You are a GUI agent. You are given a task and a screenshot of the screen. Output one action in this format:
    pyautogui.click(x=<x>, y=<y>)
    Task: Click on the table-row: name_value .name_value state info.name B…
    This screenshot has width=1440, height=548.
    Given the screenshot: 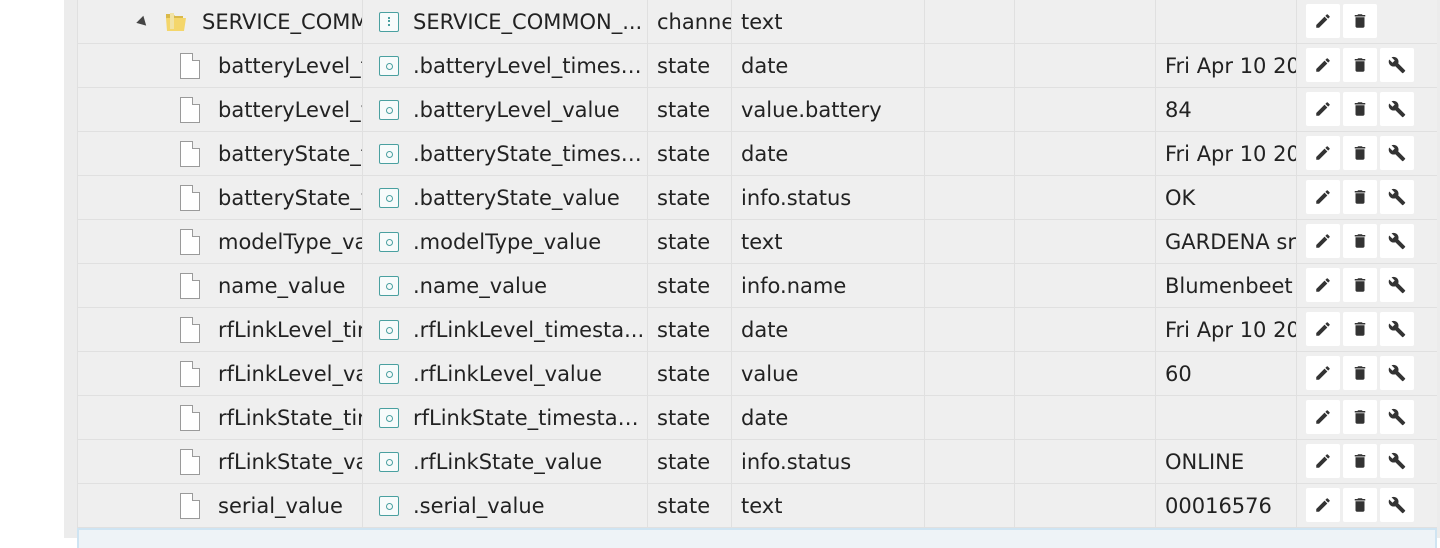 What is the action you would take?
    pyautogui.click(x=757, y=286)
    